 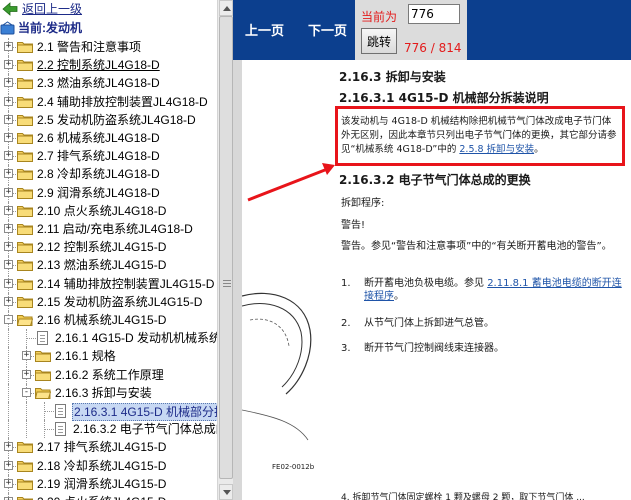 I want to click on tree-item-label: 2.16.1 规格, so click(x=85, y=356).